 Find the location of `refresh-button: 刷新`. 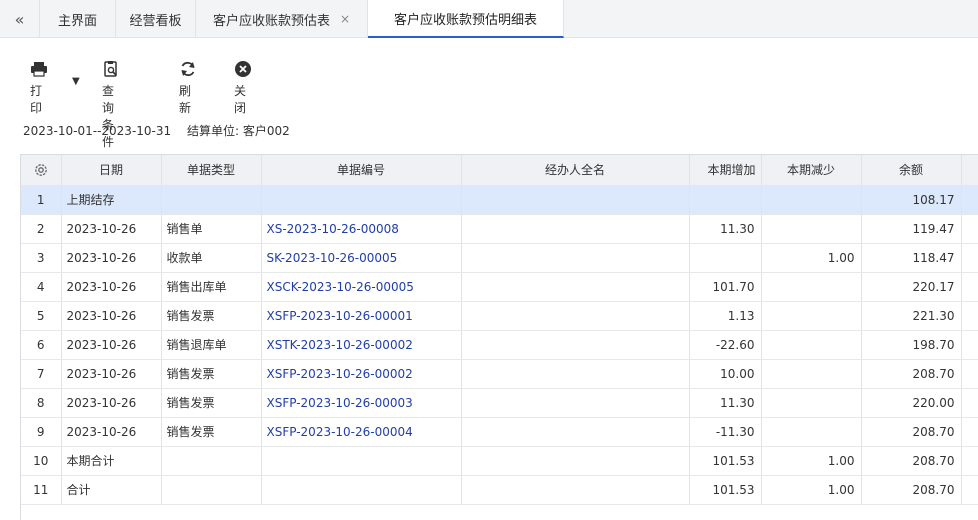

refresh-button: 刷新 is located at coordinates (188, 88).